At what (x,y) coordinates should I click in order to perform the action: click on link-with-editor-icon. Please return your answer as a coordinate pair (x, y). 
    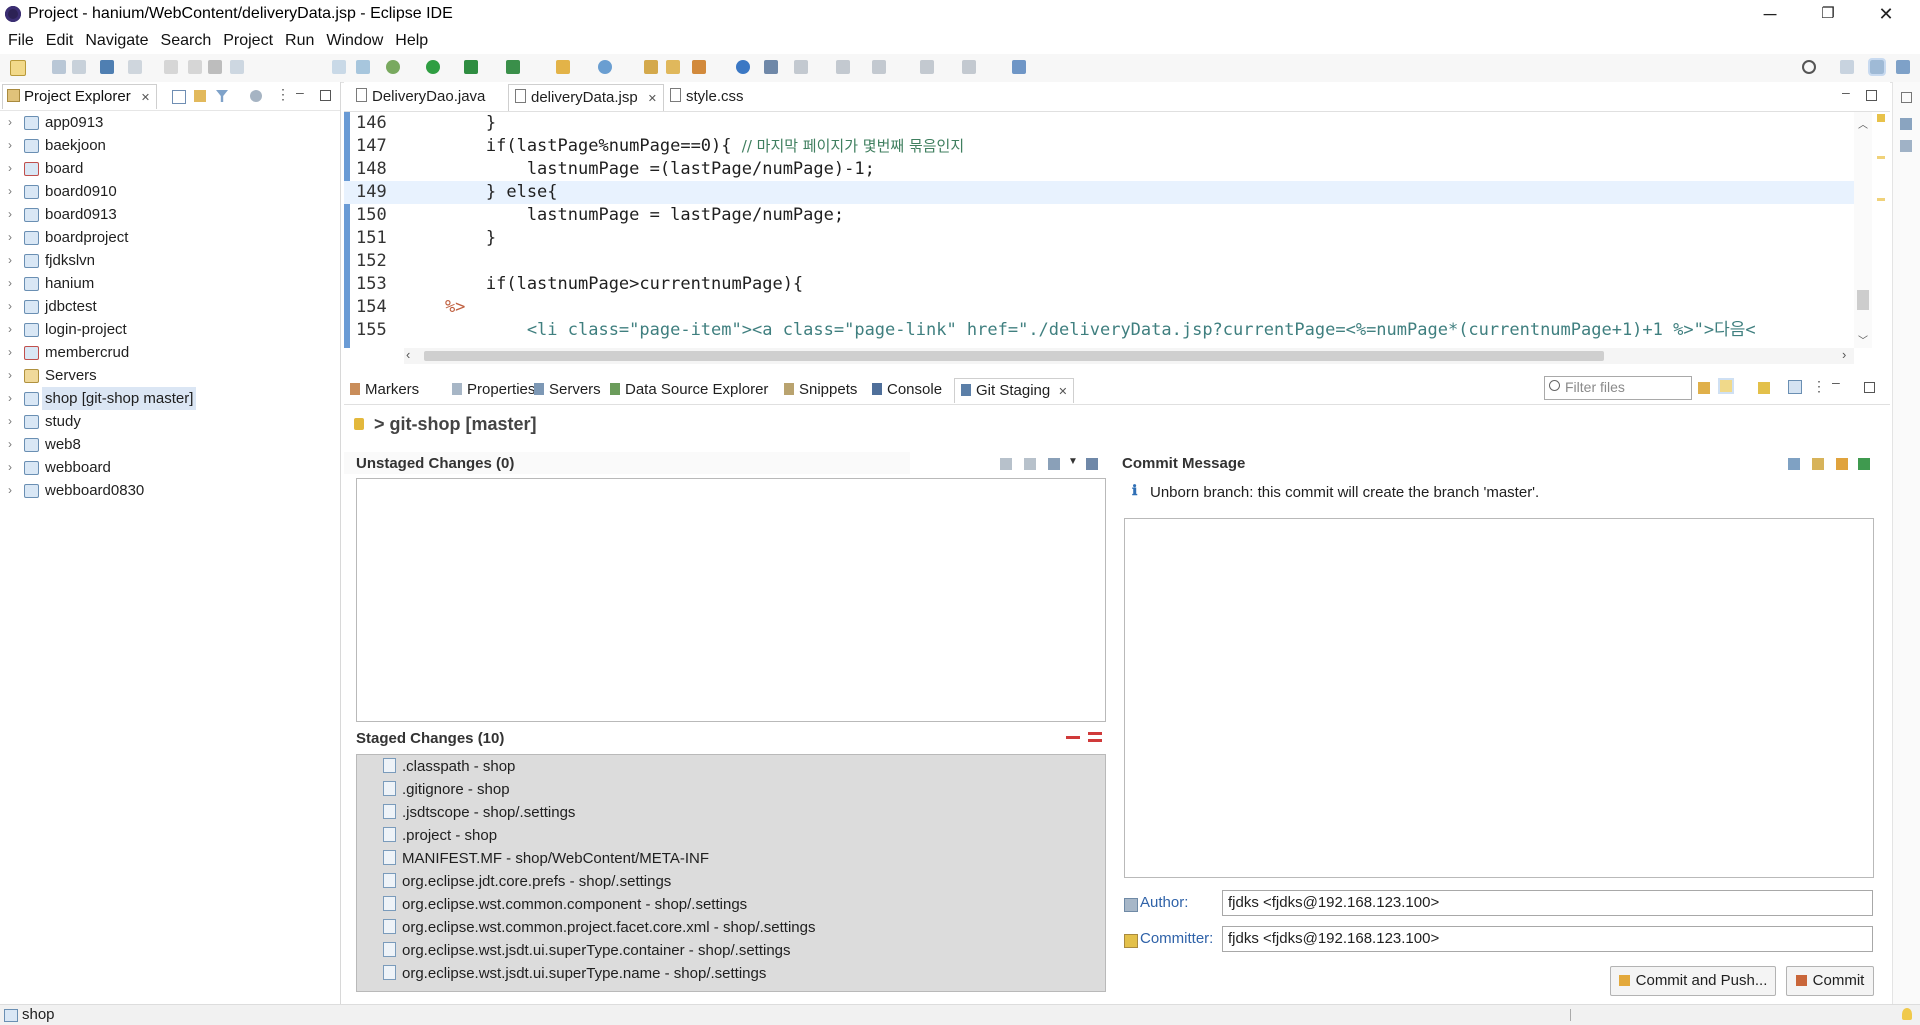
    Looking at the image, I should click on (200, 96).